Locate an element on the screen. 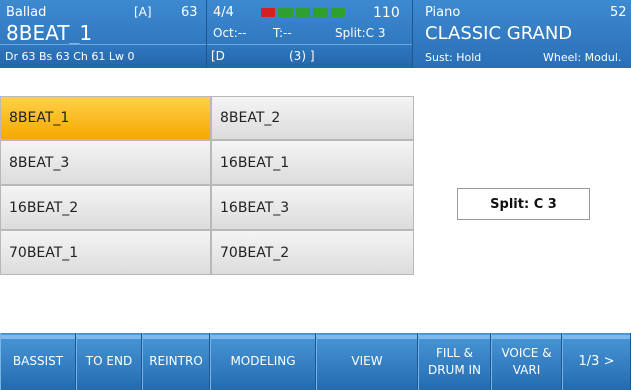  page-indicator: 1/3 > is located at coordinates (596, 361).